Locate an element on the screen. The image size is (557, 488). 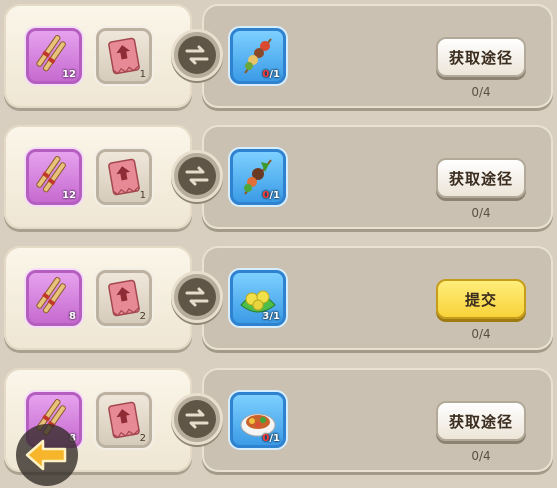
result-panel: 3/1 提交 0/4 is located at coordinates (377, 298).